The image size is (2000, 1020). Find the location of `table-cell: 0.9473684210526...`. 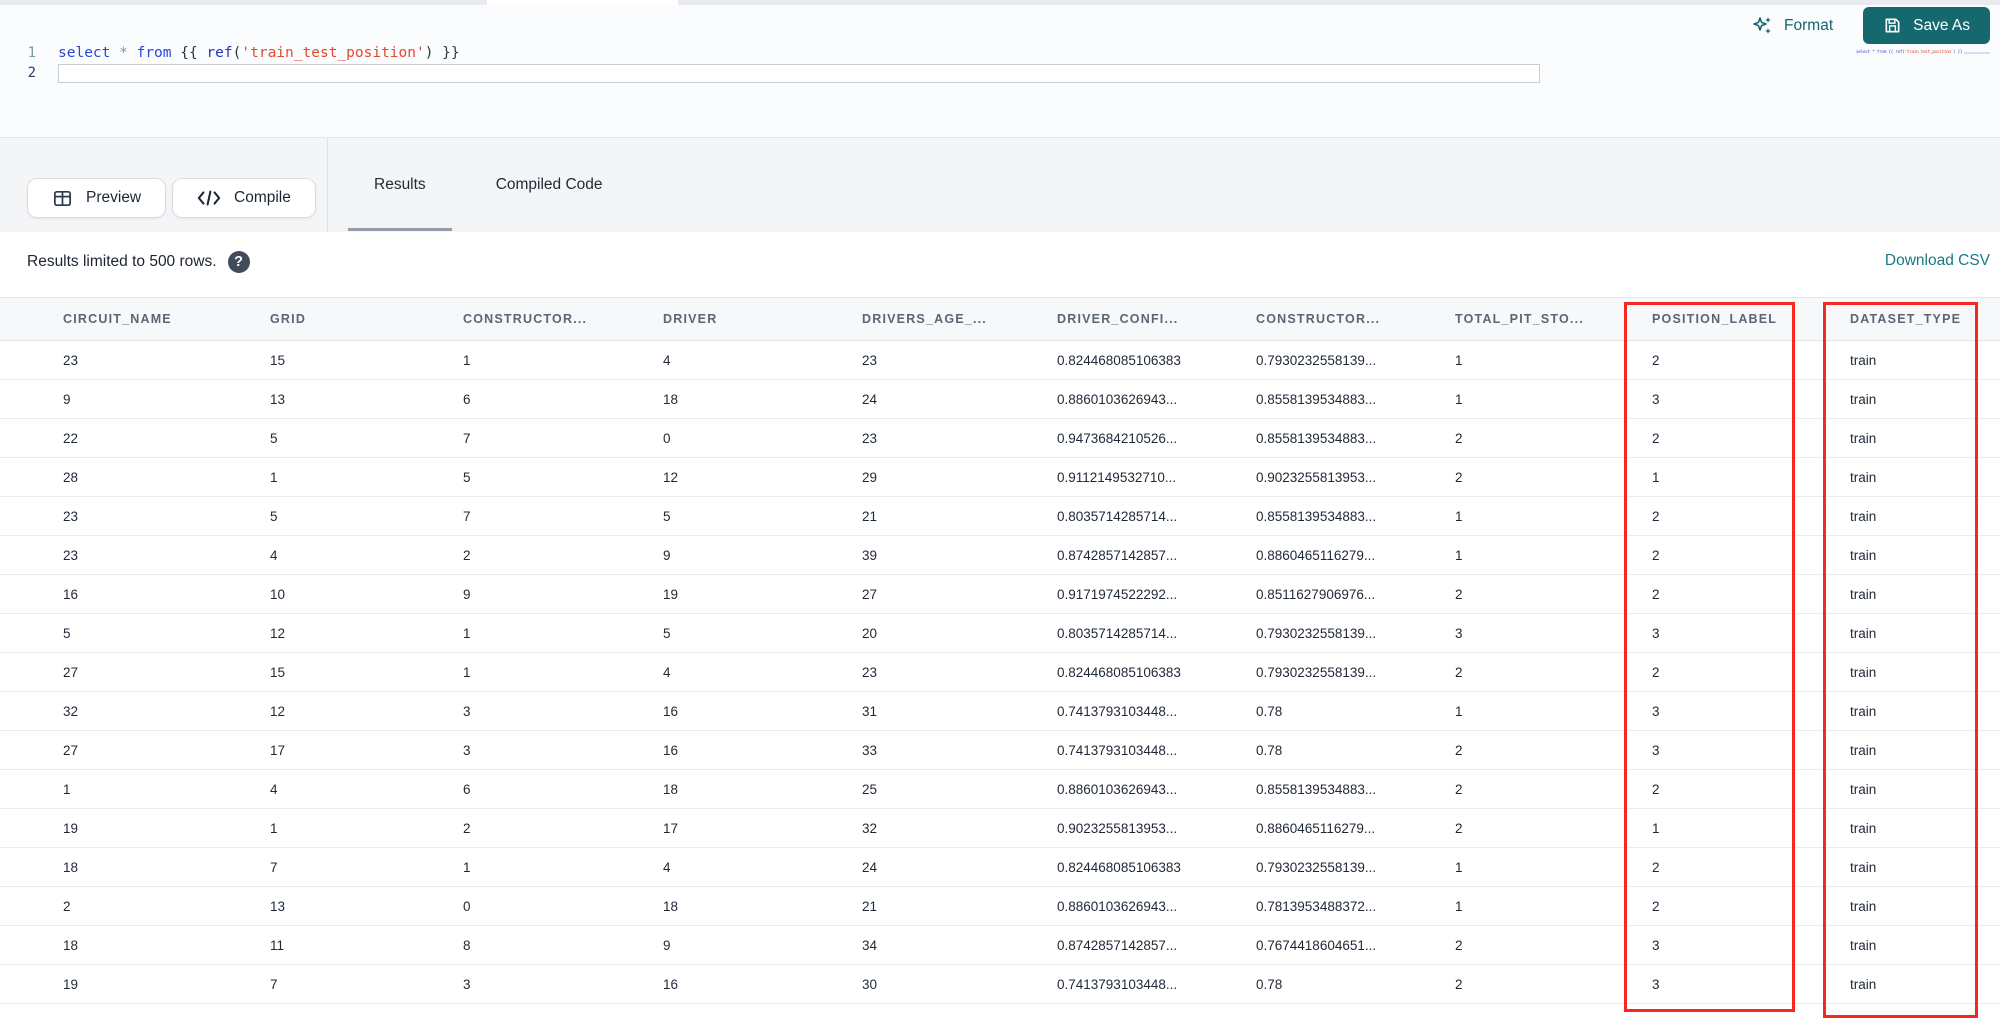

table-cell: 0.9473684210526... is located at coordinates (1156, 438).